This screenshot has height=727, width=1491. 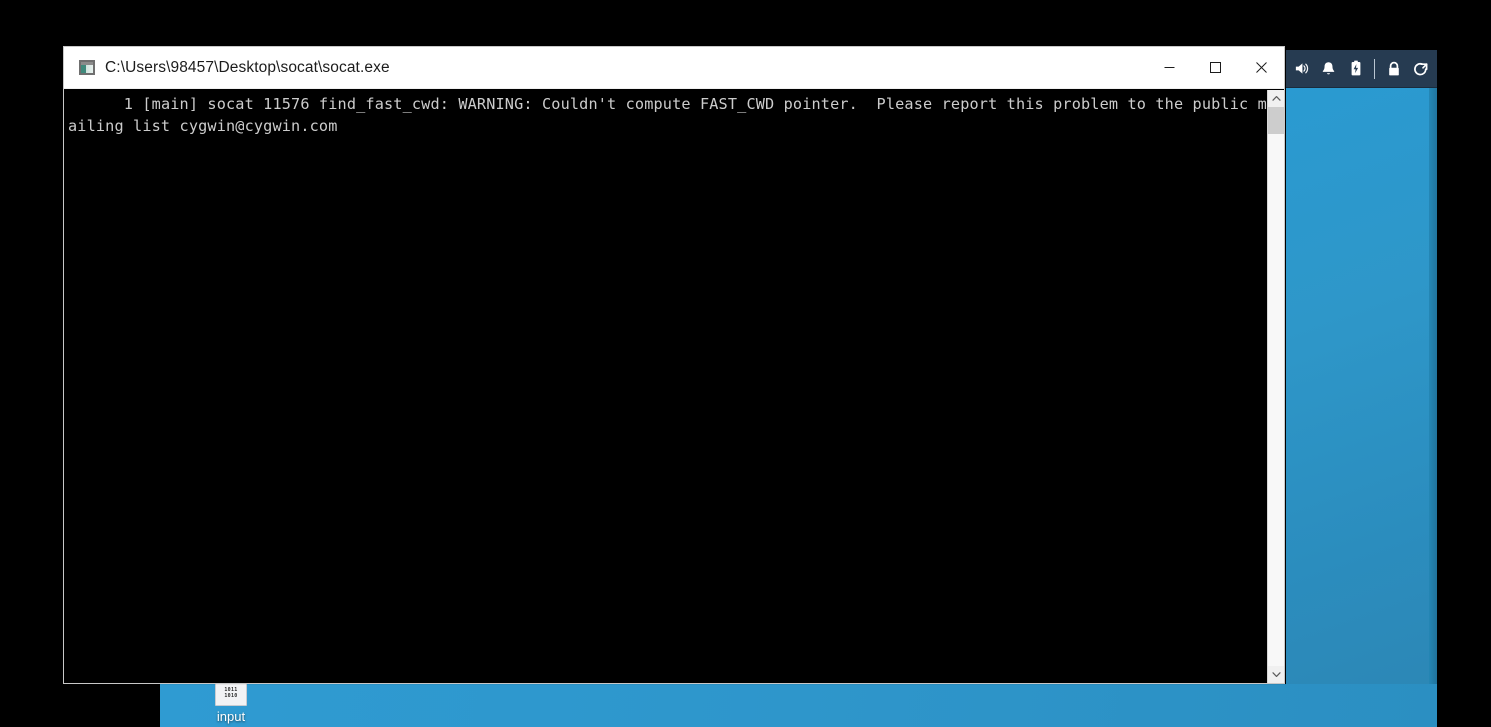 What do you see at coordinates (1276, 120) in the screenshot?
I see `scrollbar-thumb` at bounding box center [1276, 120].